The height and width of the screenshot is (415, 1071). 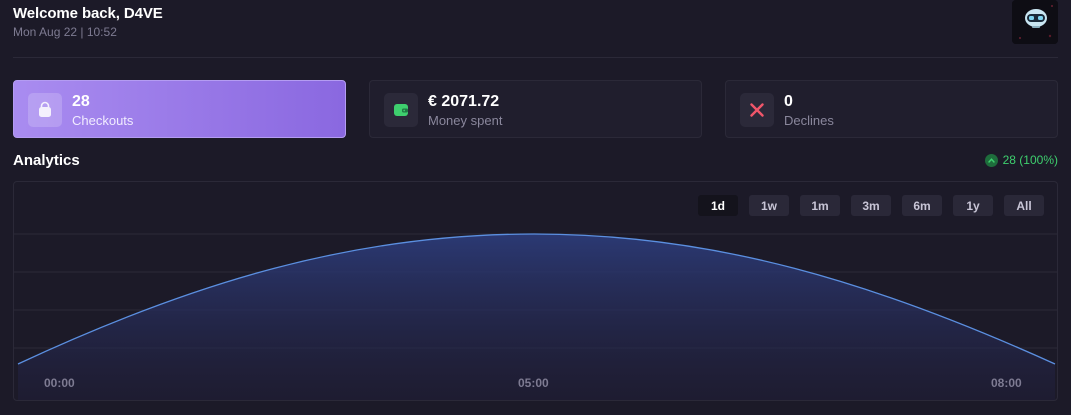 What do you see at coordinates (1024, 205) in the screenshot?
I see `range-all-button: All` at bounding box center [1024, 205].